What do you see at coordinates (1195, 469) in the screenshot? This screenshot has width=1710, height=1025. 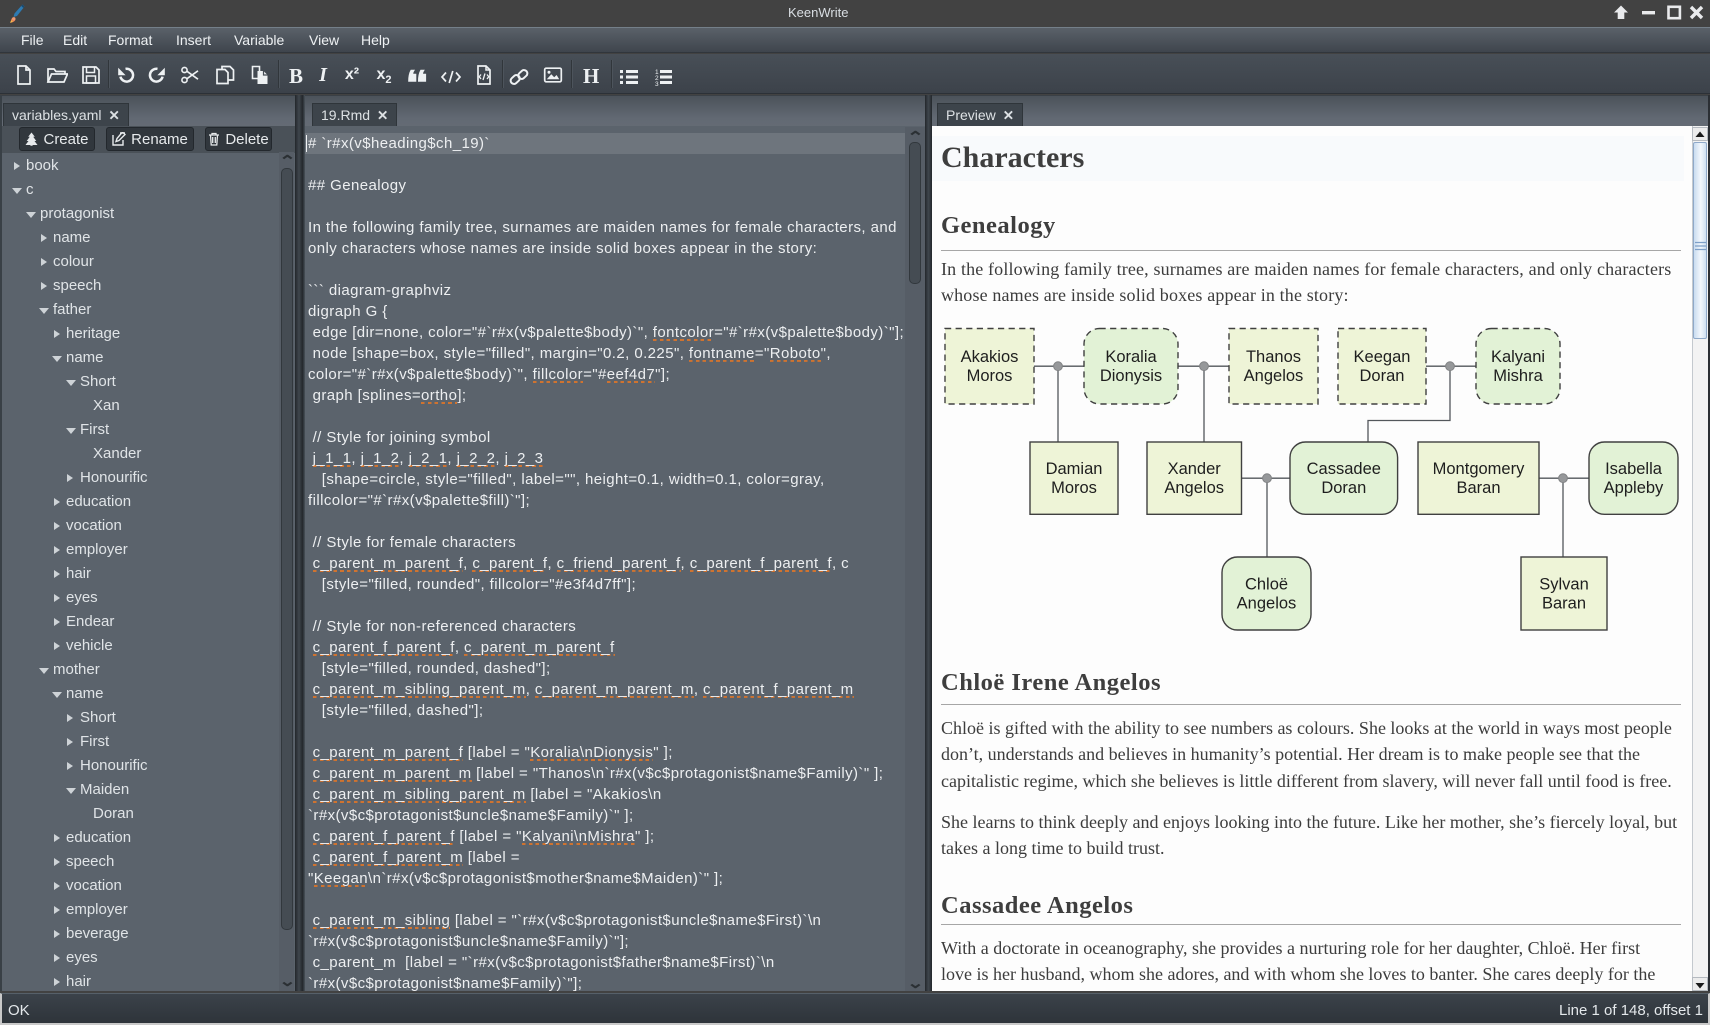 I see `svg-text: Xander` at bounding box center [1195, 469].